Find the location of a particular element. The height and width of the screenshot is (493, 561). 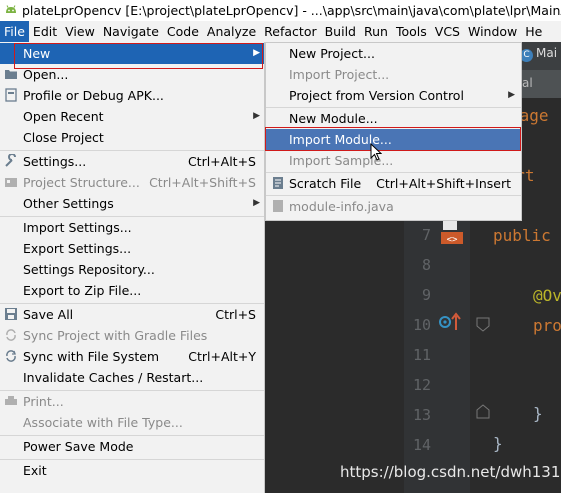

line-number: 12 is located at coordinates (421, 385).